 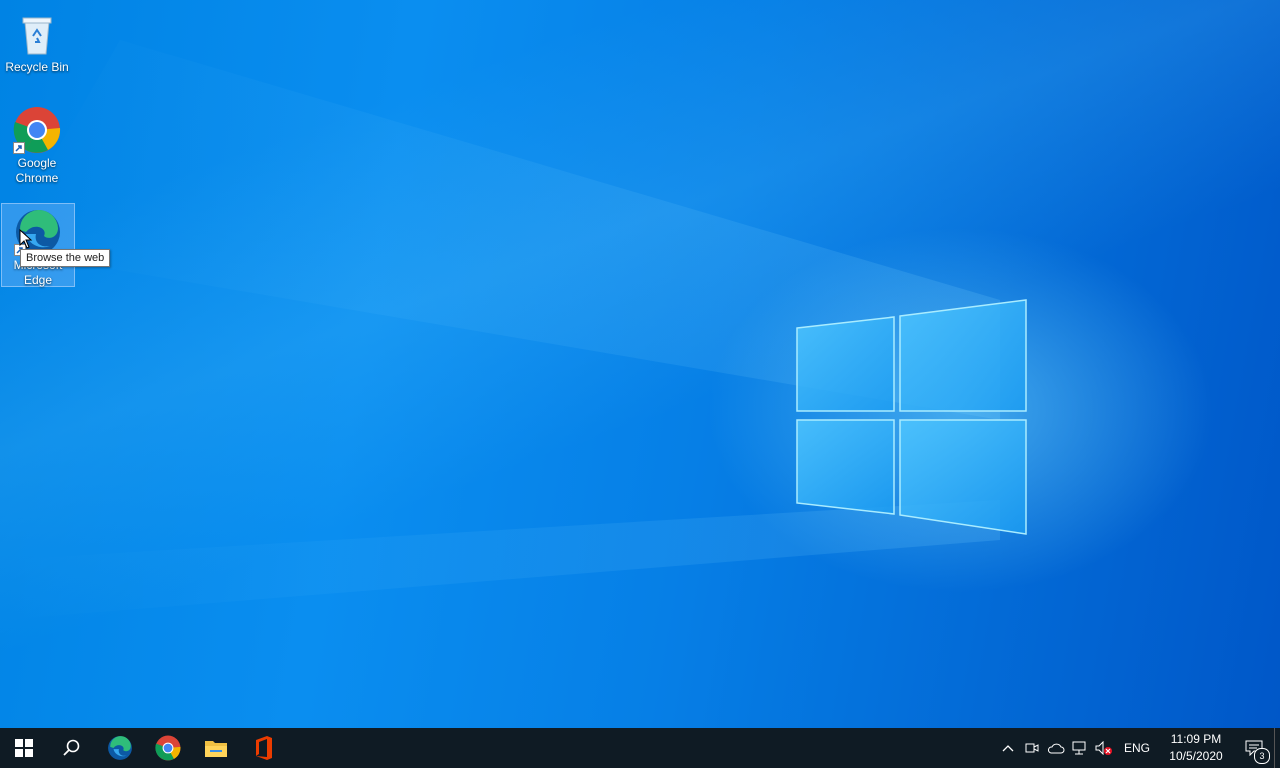 I want to click on taskbar-office-button, so click(x=264, y=748).